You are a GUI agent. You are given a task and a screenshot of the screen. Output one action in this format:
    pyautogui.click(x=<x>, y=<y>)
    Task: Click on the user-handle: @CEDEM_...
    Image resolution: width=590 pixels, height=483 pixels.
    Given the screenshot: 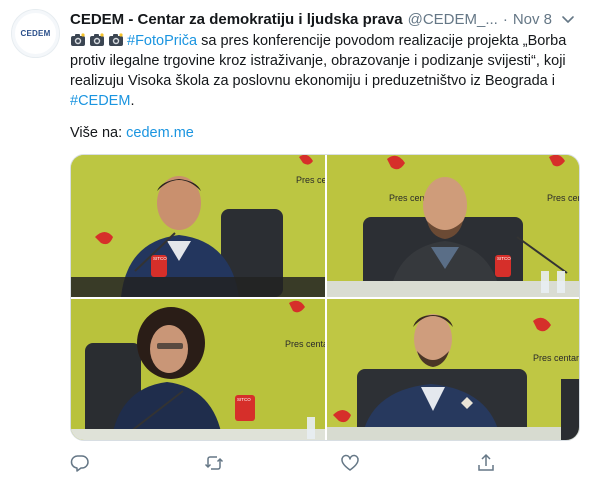 What is the action you would take?
    pyautogui.click(x=453, y=19)
    